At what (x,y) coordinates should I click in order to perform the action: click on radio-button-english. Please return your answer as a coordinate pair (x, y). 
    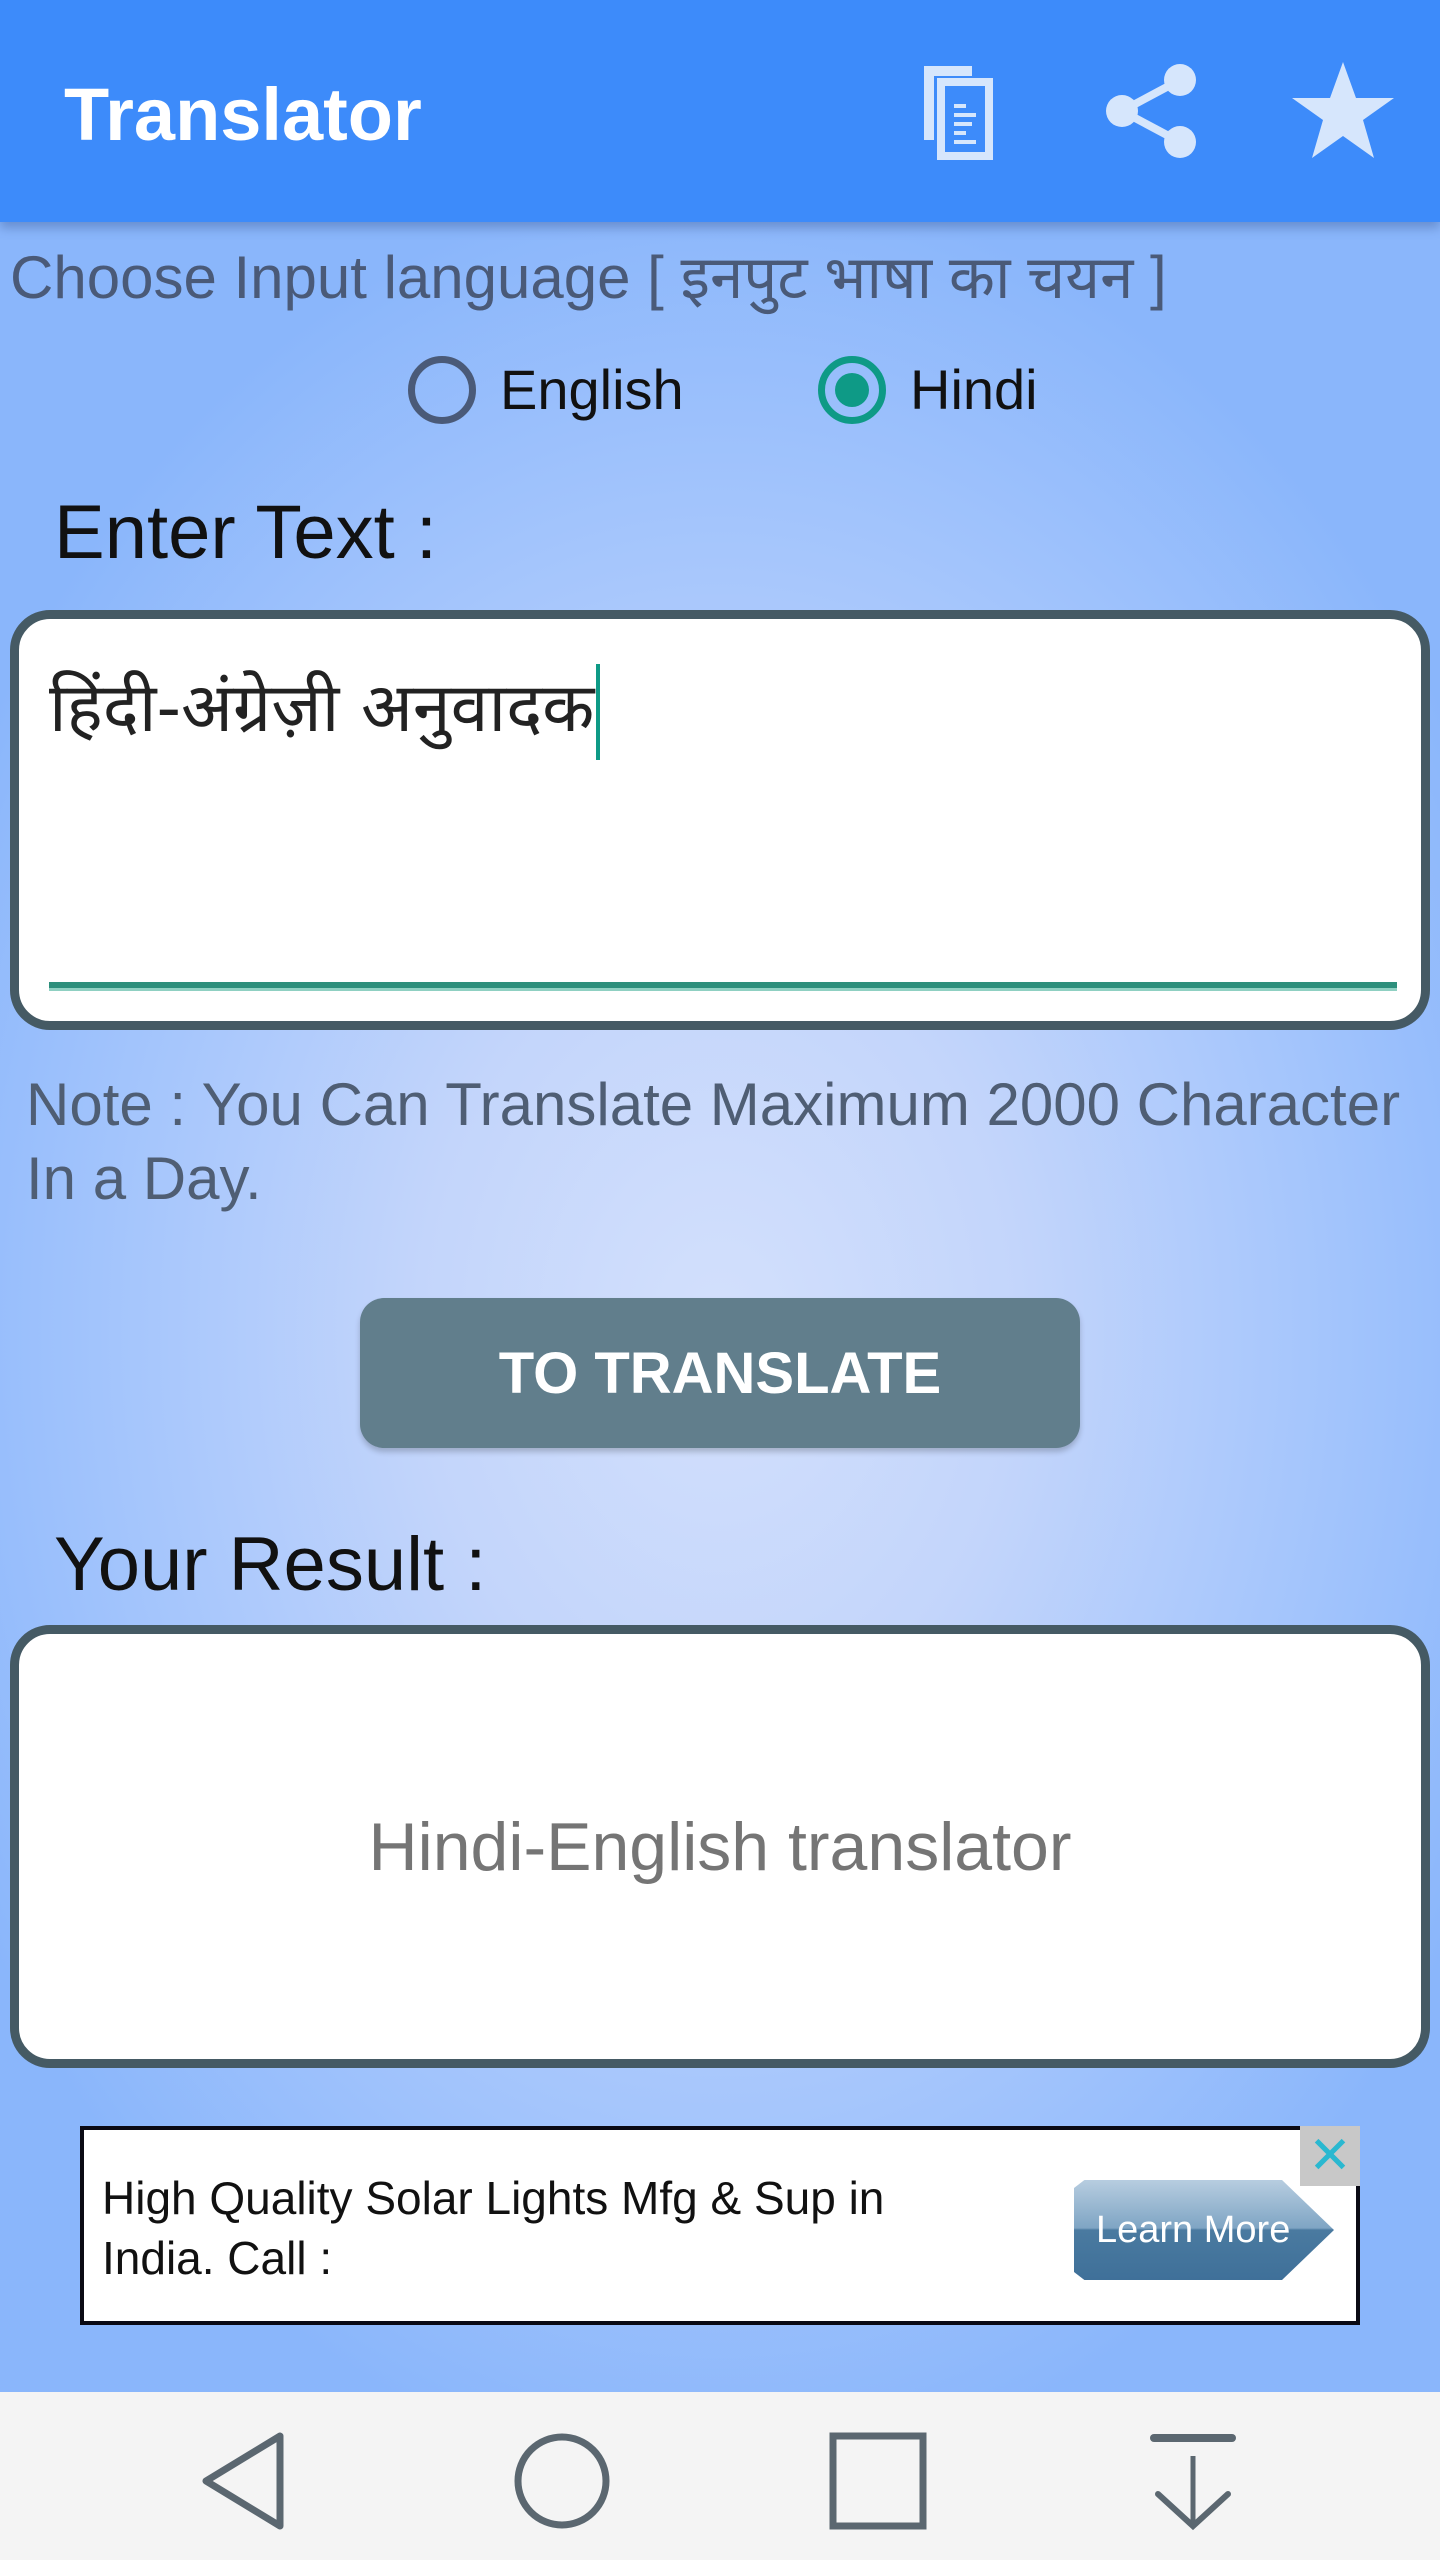
    Looking at the image, I should click on (442, 390).